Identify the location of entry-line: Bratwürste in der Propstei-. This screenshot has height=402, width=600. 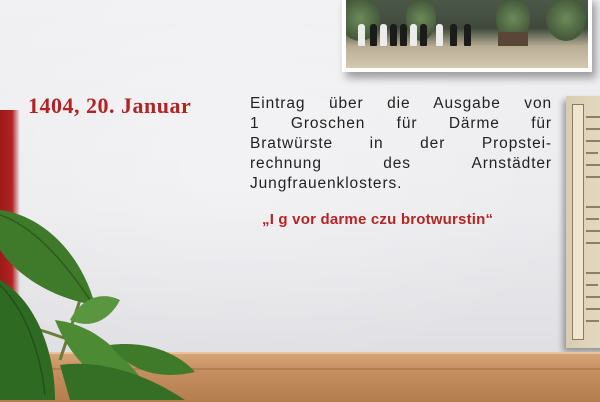
(401, 143).